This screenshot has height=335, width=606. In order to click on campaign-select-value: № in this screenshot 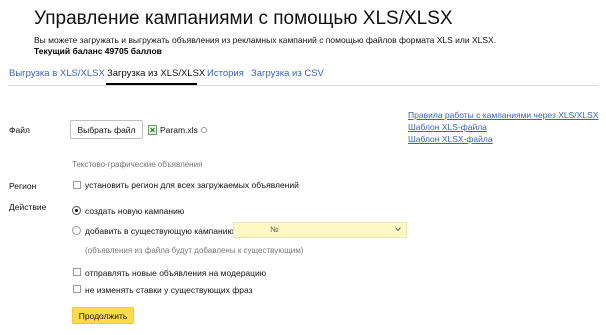, I will do `click(274, 229)`.